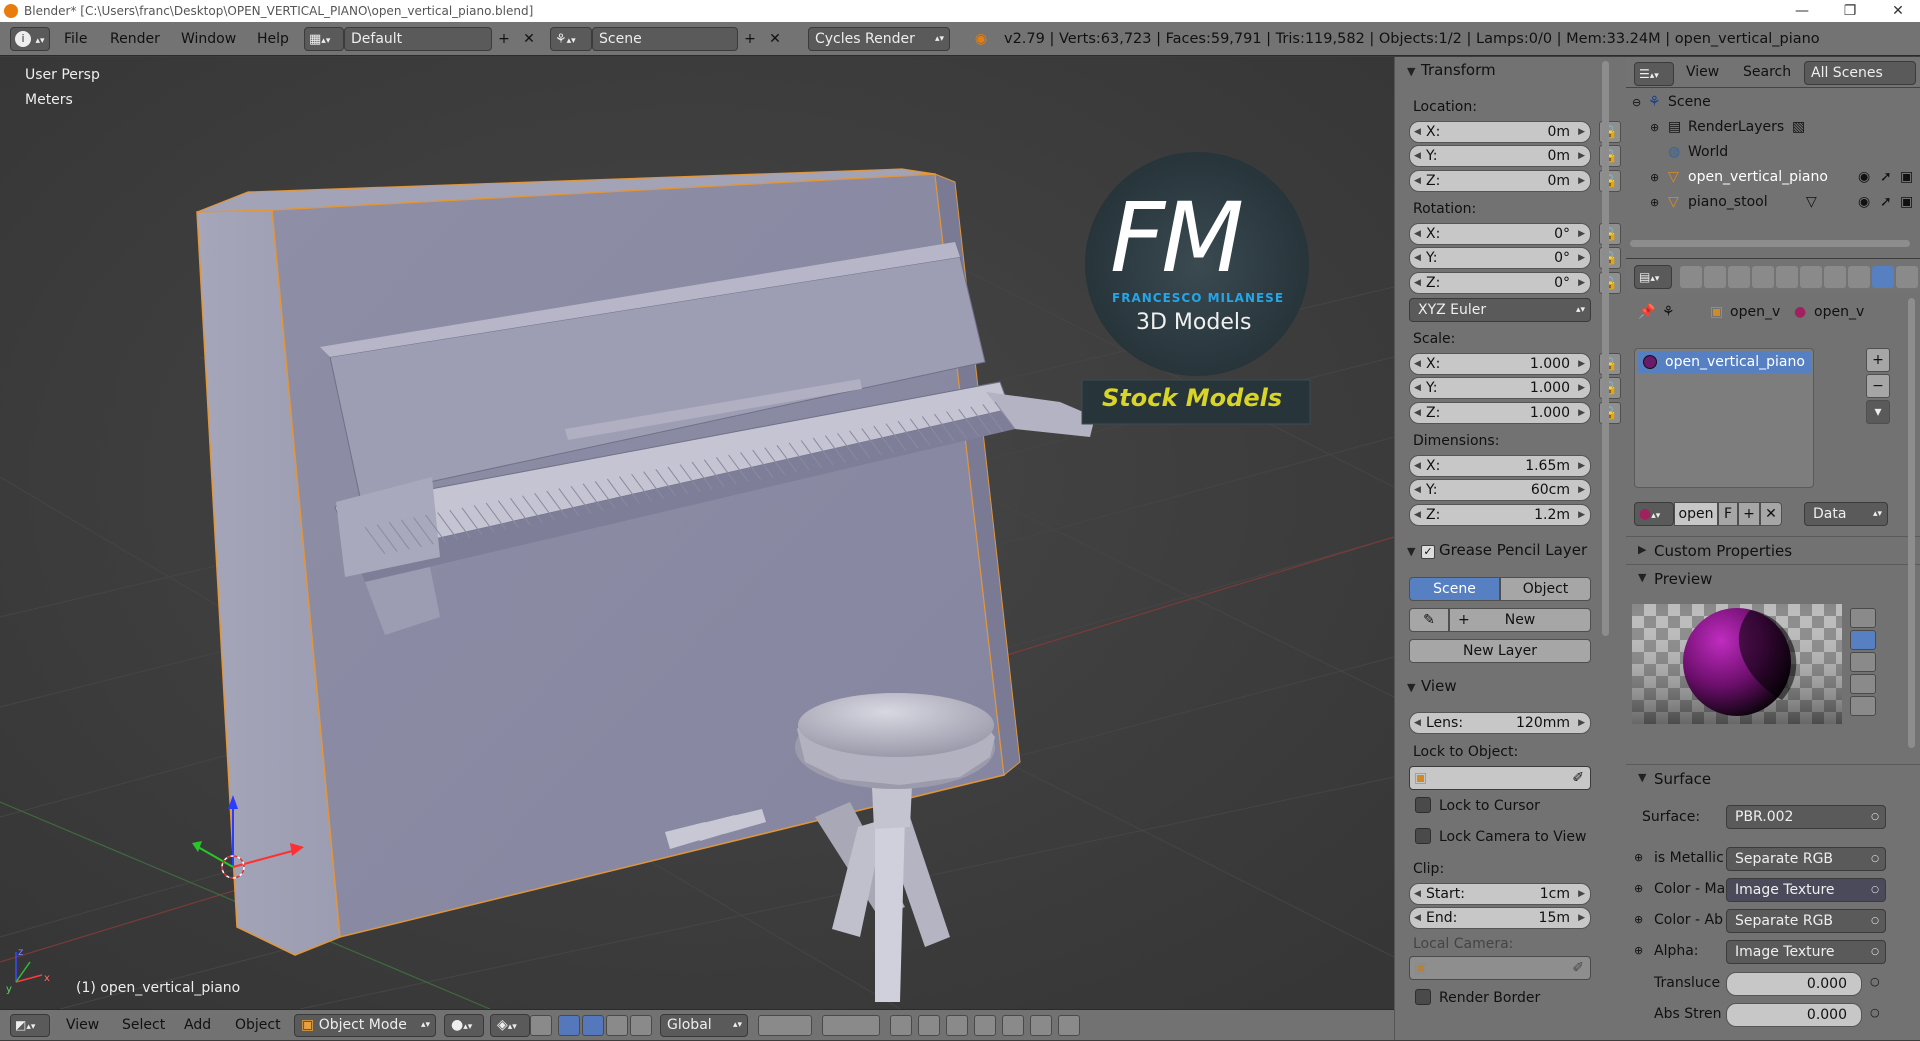 The width and height of the screenshot is (1920, 1041). What do you see at coordinates (1773, 152) in the screenshot?
I see `outliner-row-world: ◍ World` at bounding box center [1773, 152].